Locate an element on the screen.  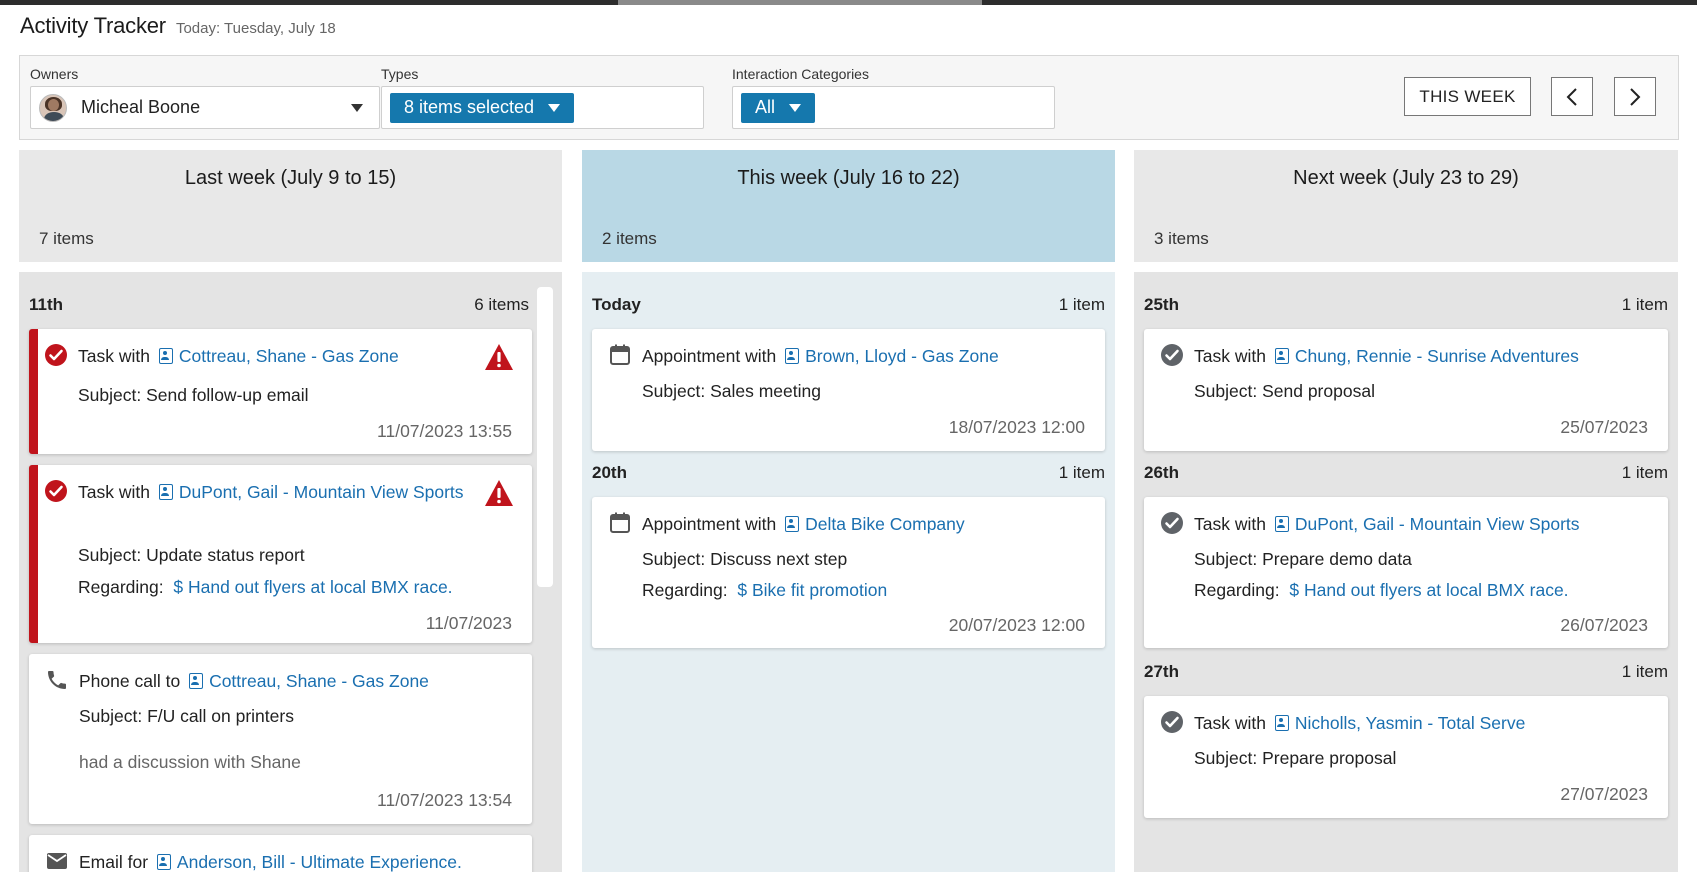
today-label: Today: Tuesday, July 18 is located at coordinates (255, 28).